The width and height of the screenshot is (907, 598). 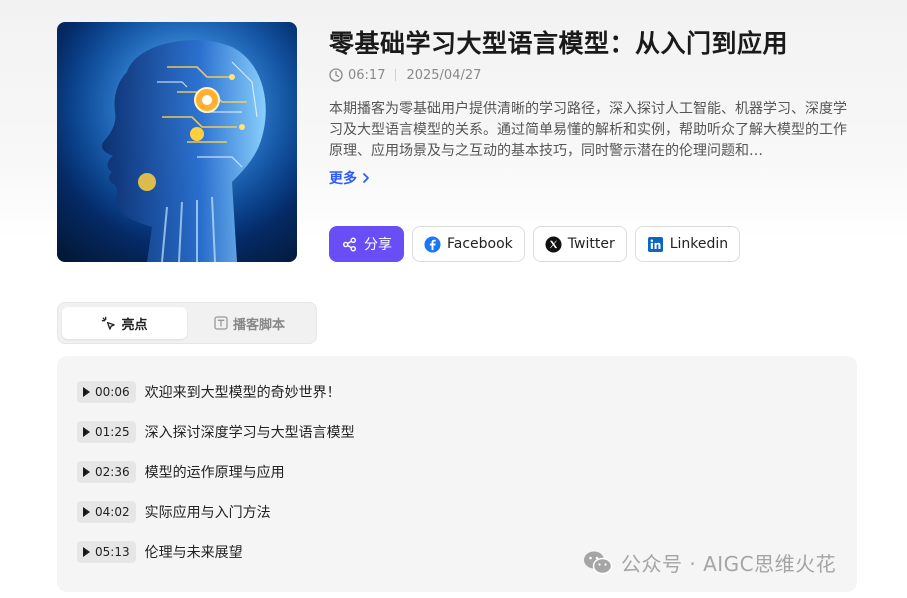 What do you see at coordinates (366, 178) in the screenshot?
I see `chevron-right-icon` at bounding box center [366, 178].